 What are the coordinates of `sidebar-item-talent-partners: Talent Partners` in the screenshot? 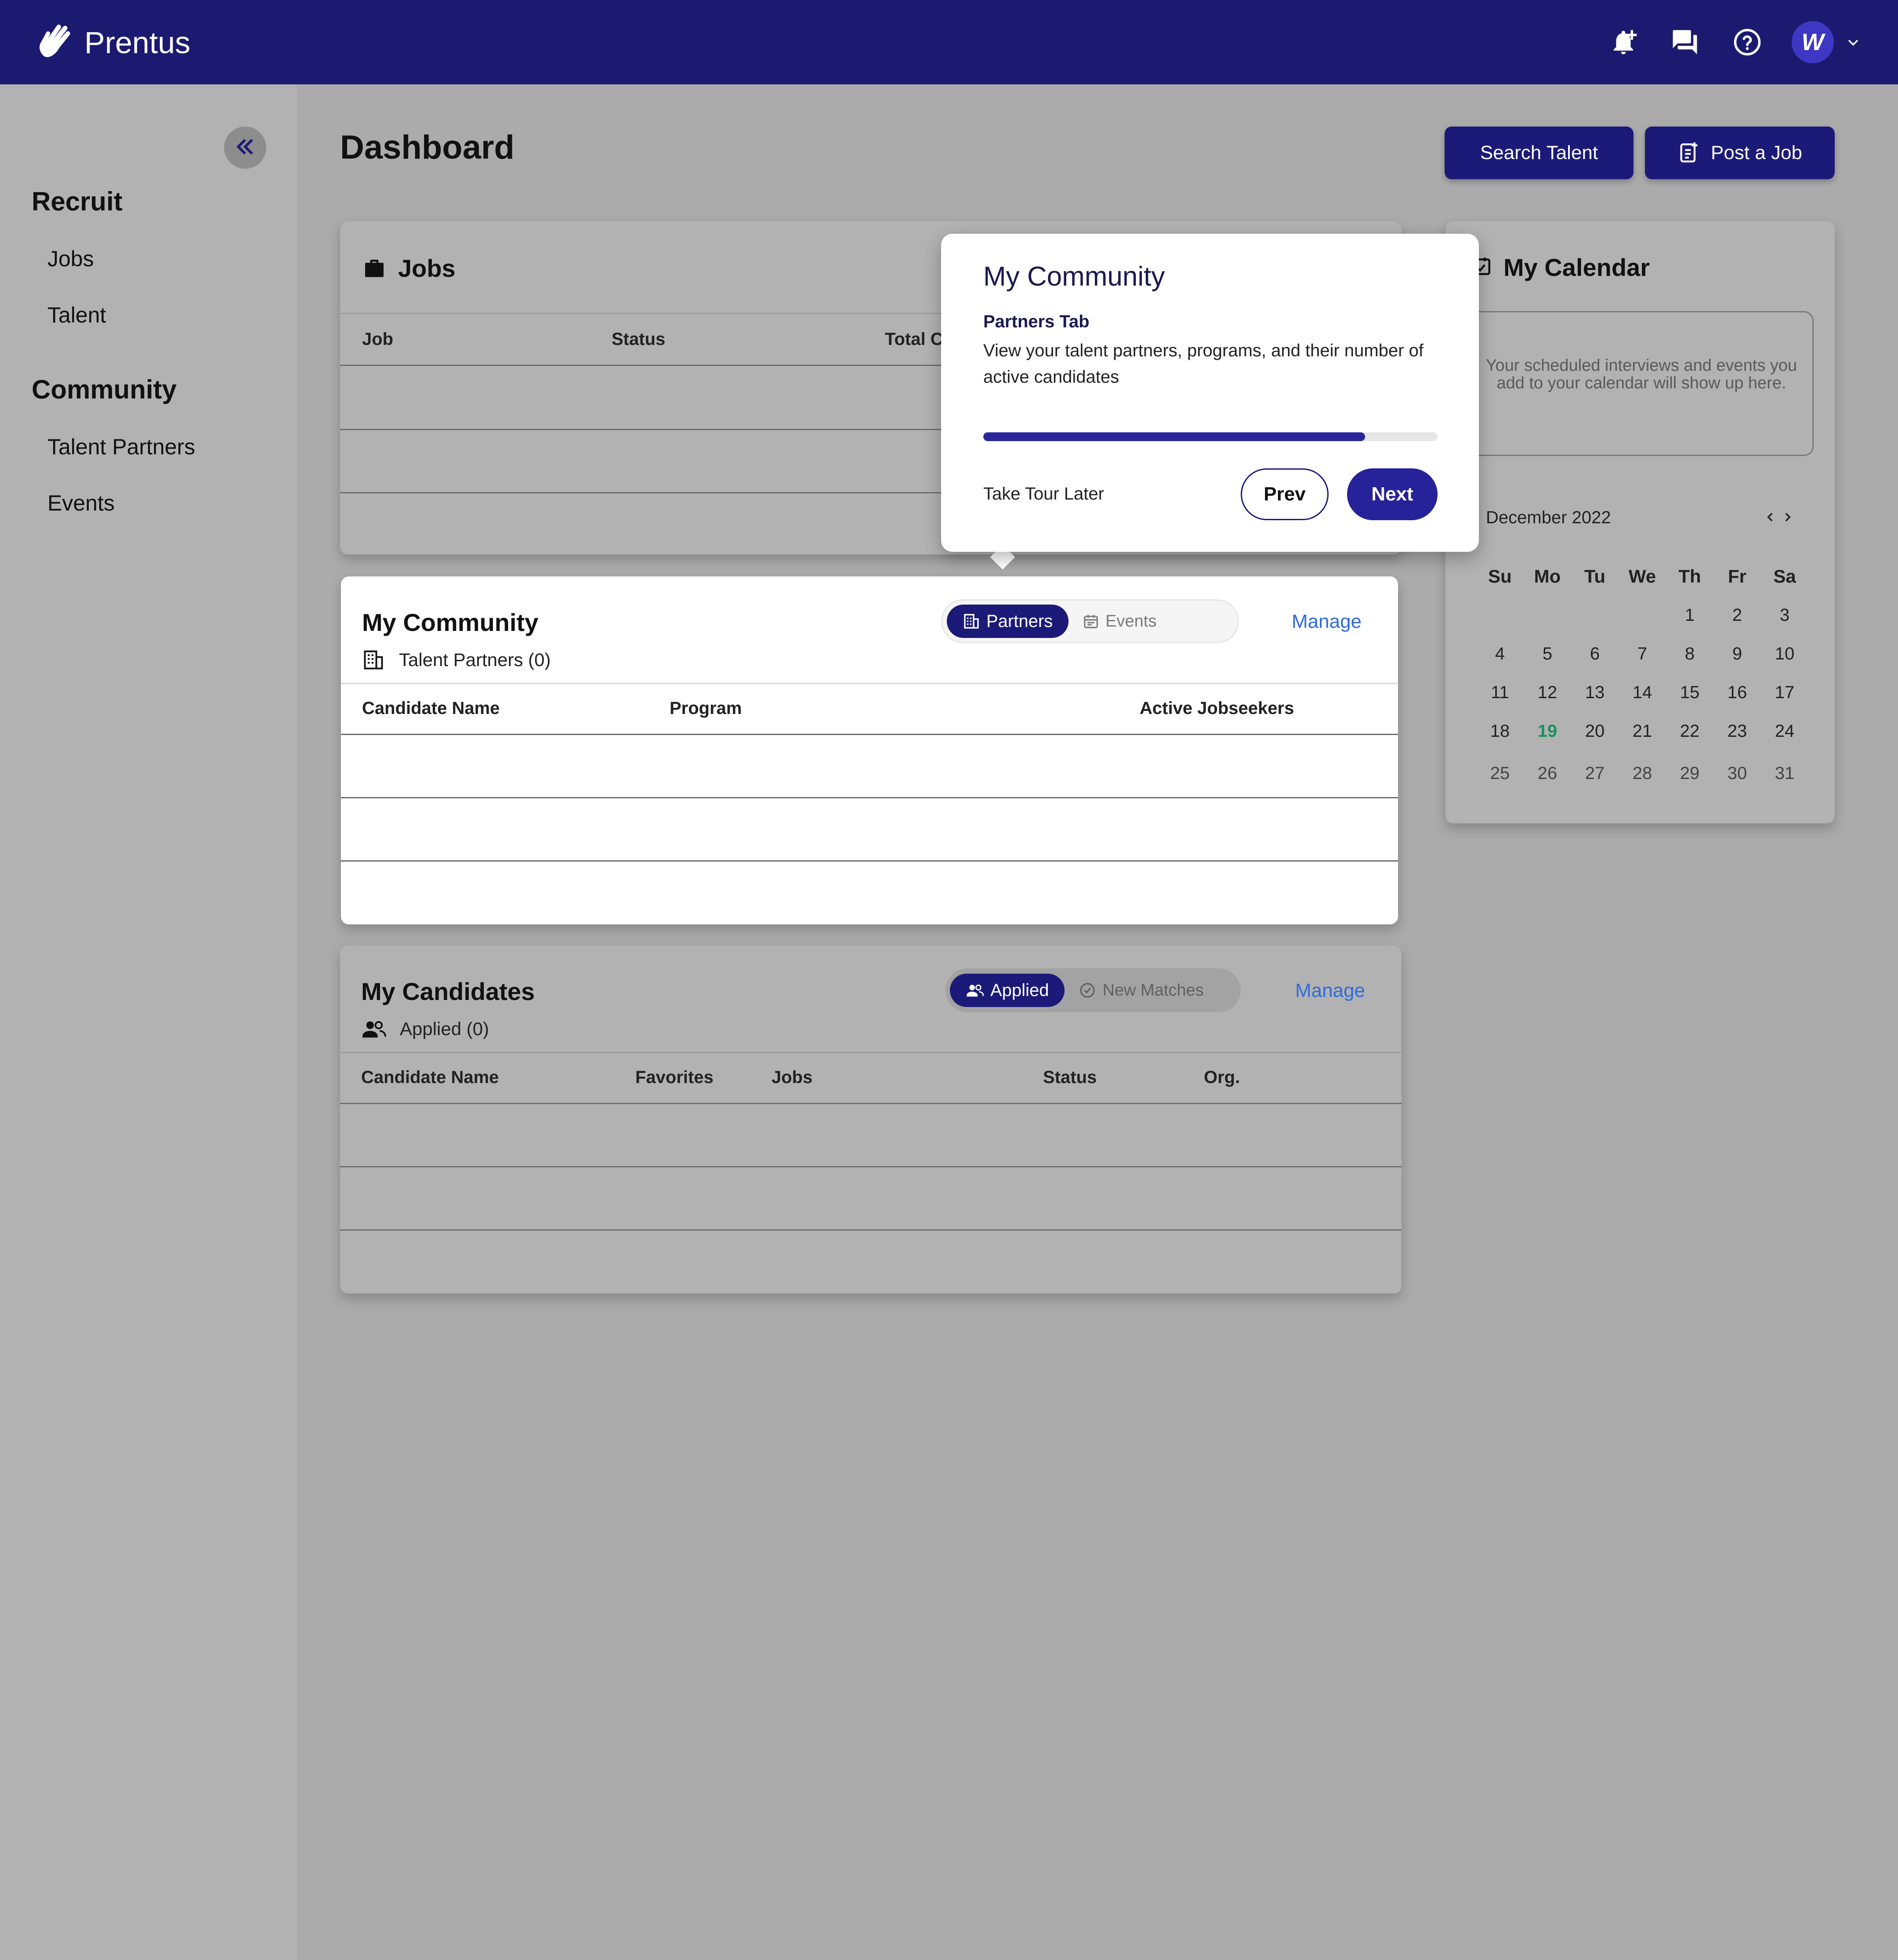 It's located at (121, 447).